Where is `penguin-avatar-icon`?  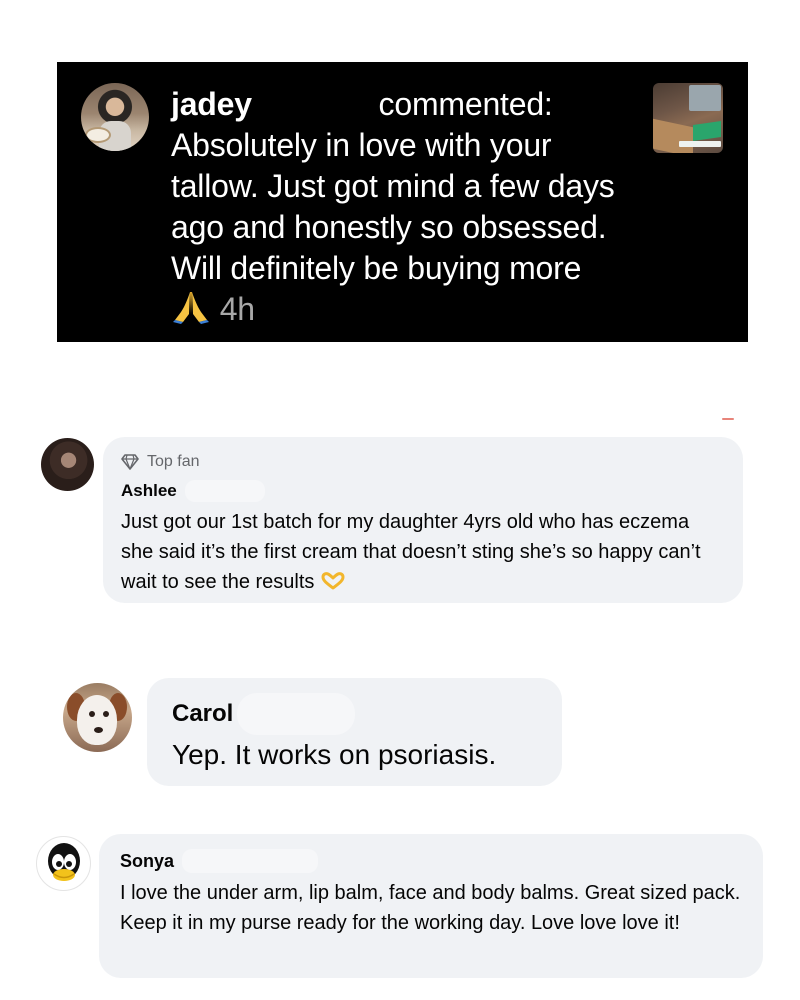
penguin-avatar-icon is located at coordinates (64, 862).